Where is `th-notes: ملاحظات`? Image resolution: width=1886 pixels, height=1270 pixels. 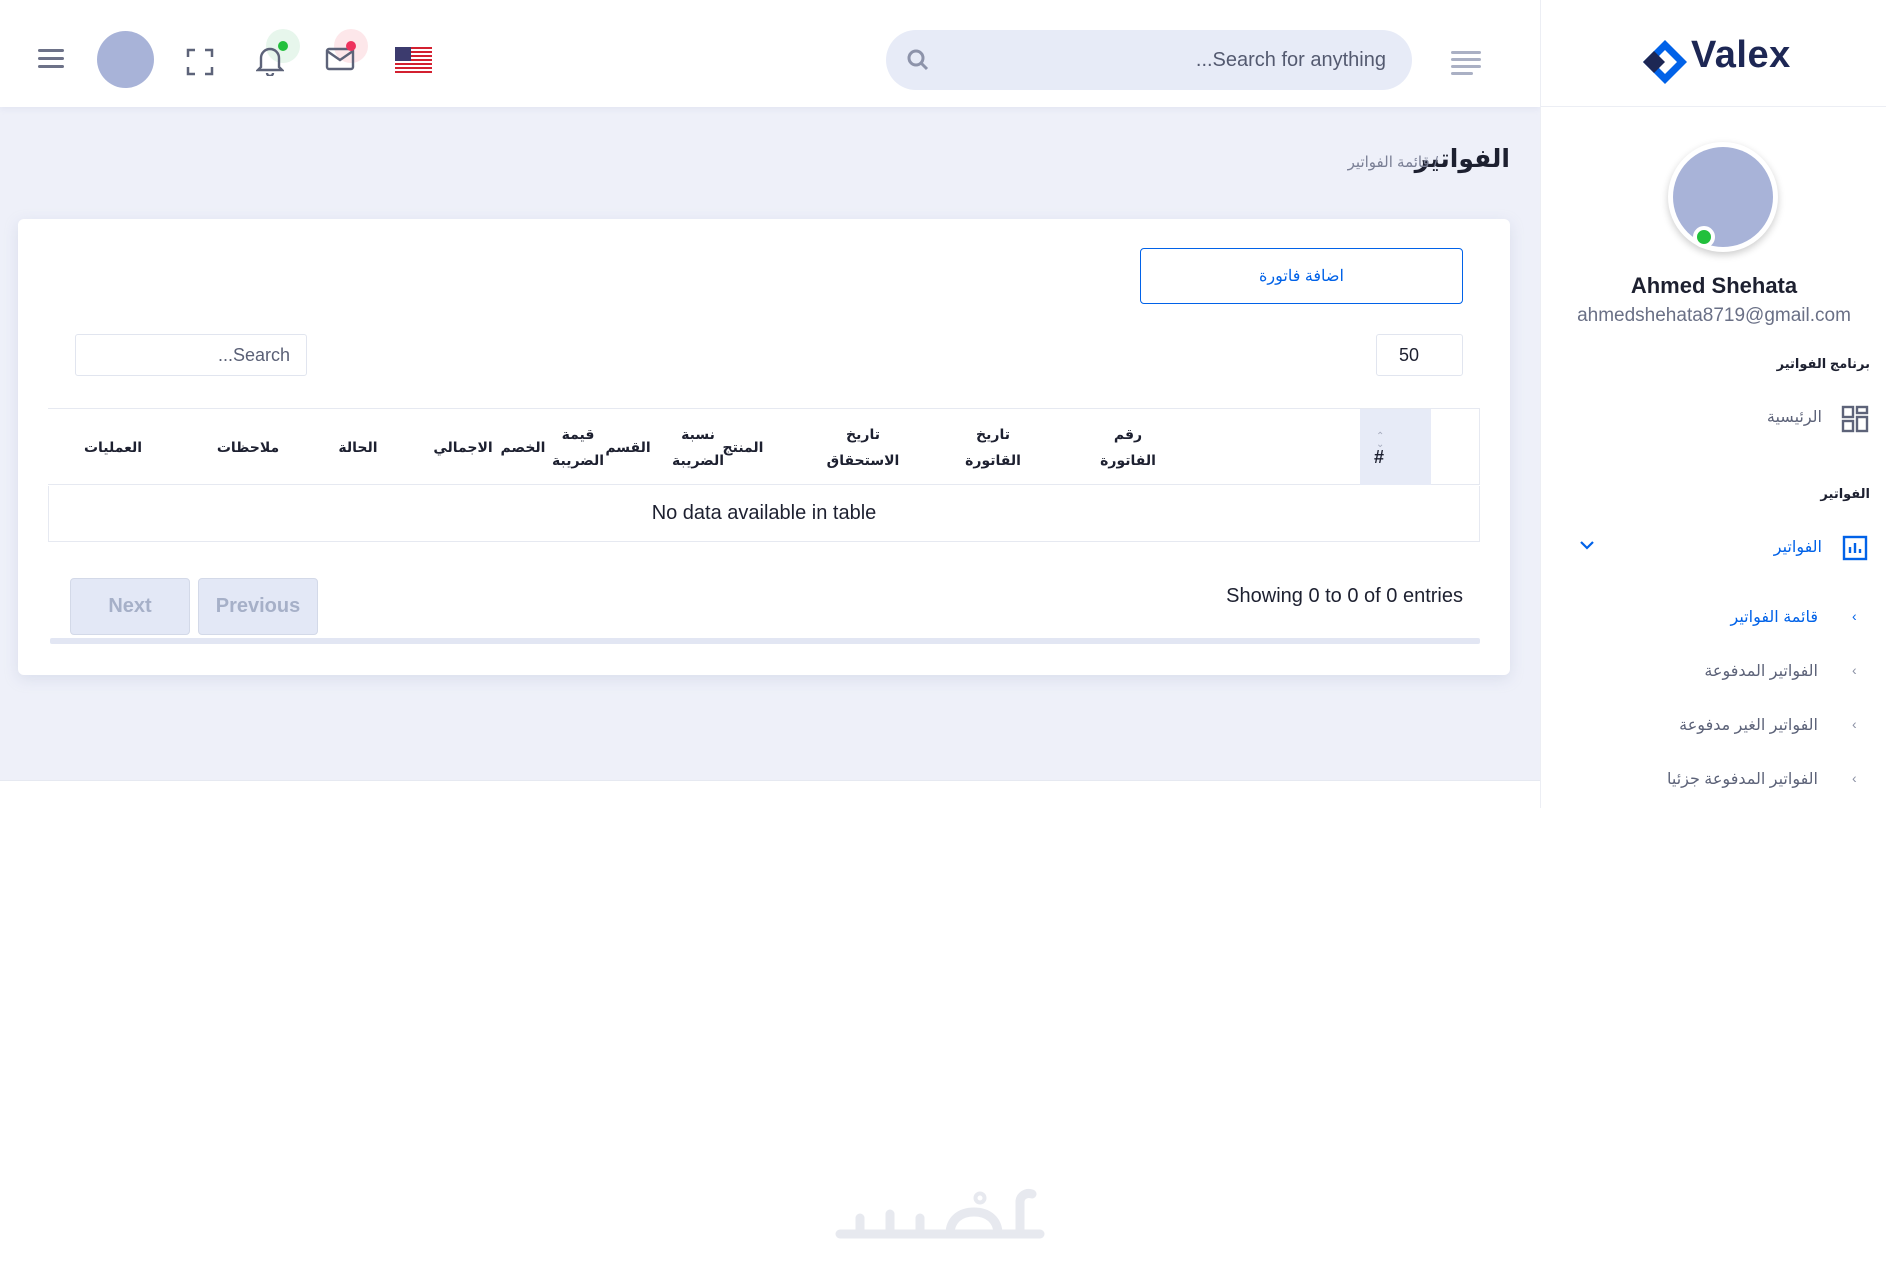 th-notes: ملاحظات is located at coordinates (248, 447).